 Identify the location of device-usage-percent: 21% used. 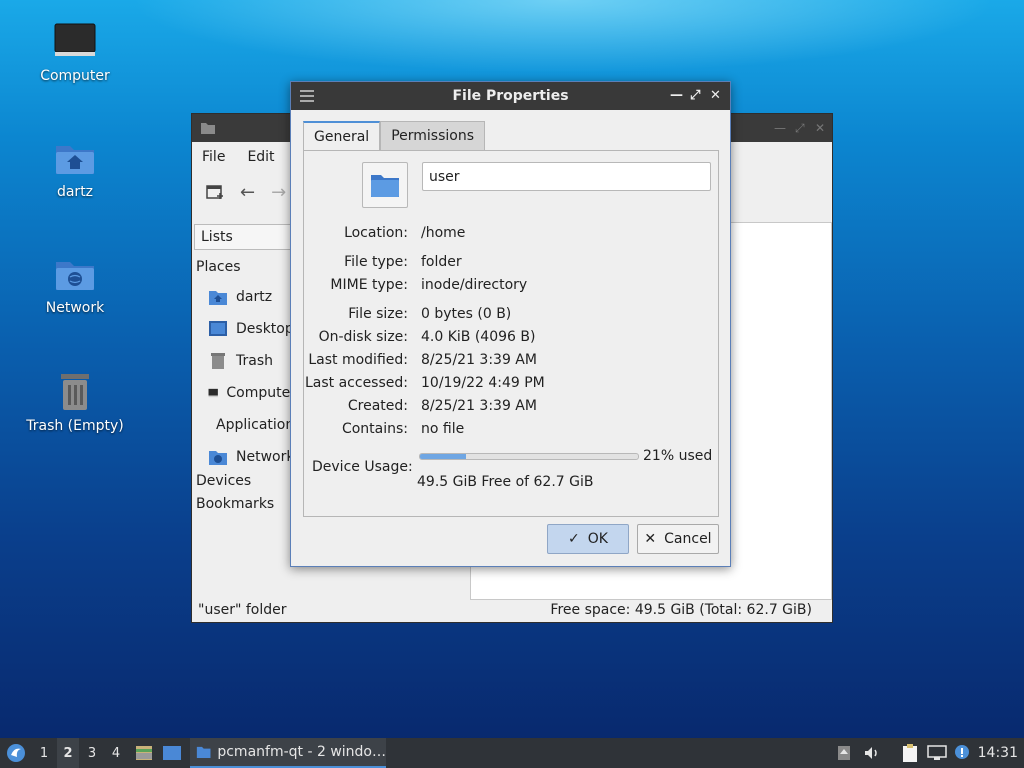
(678, 456).